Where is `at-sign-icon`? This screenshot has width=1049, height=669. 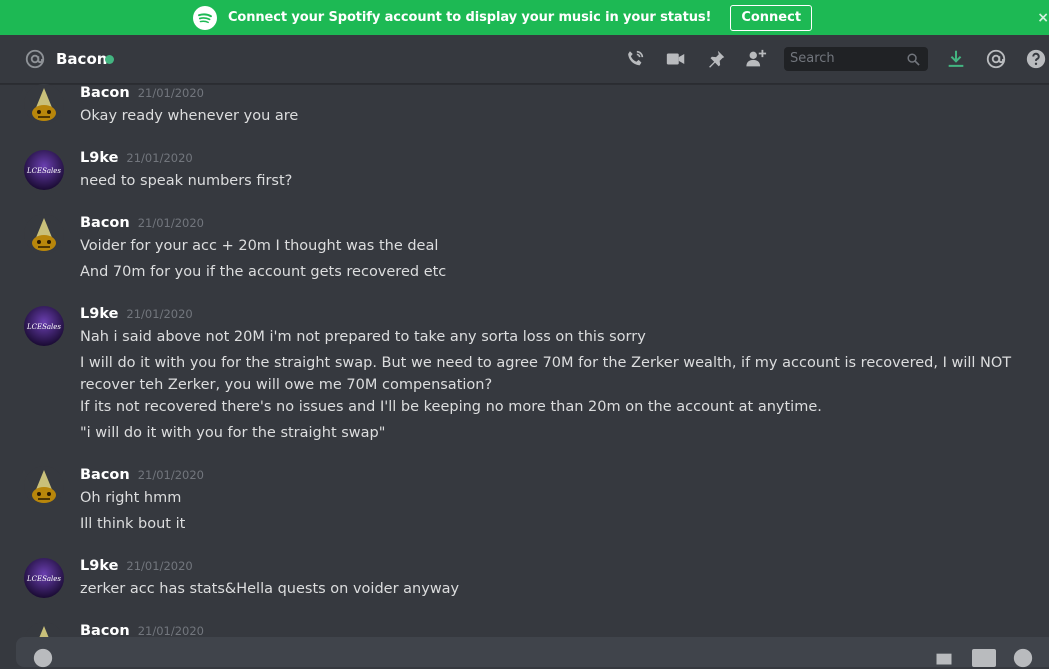 at-sign-icon is located at coordinates (35, 59).